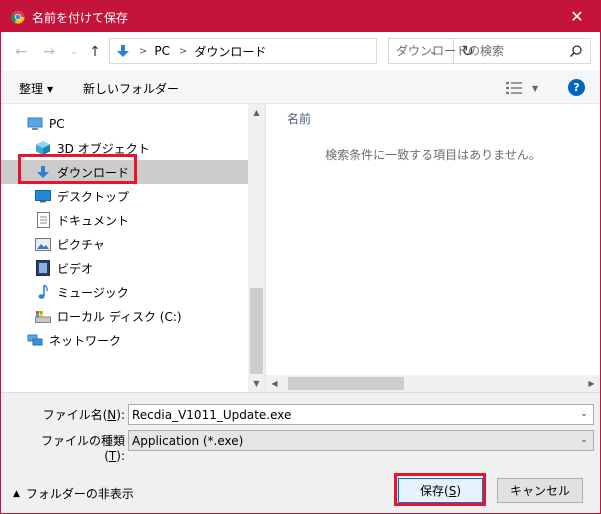 The image size is (601, 514). What do you see at coordinates (361, 440) in the screenshot?
I see `filetype-select: Application (*.exe) ⌄` at bounding box center [361, 440].